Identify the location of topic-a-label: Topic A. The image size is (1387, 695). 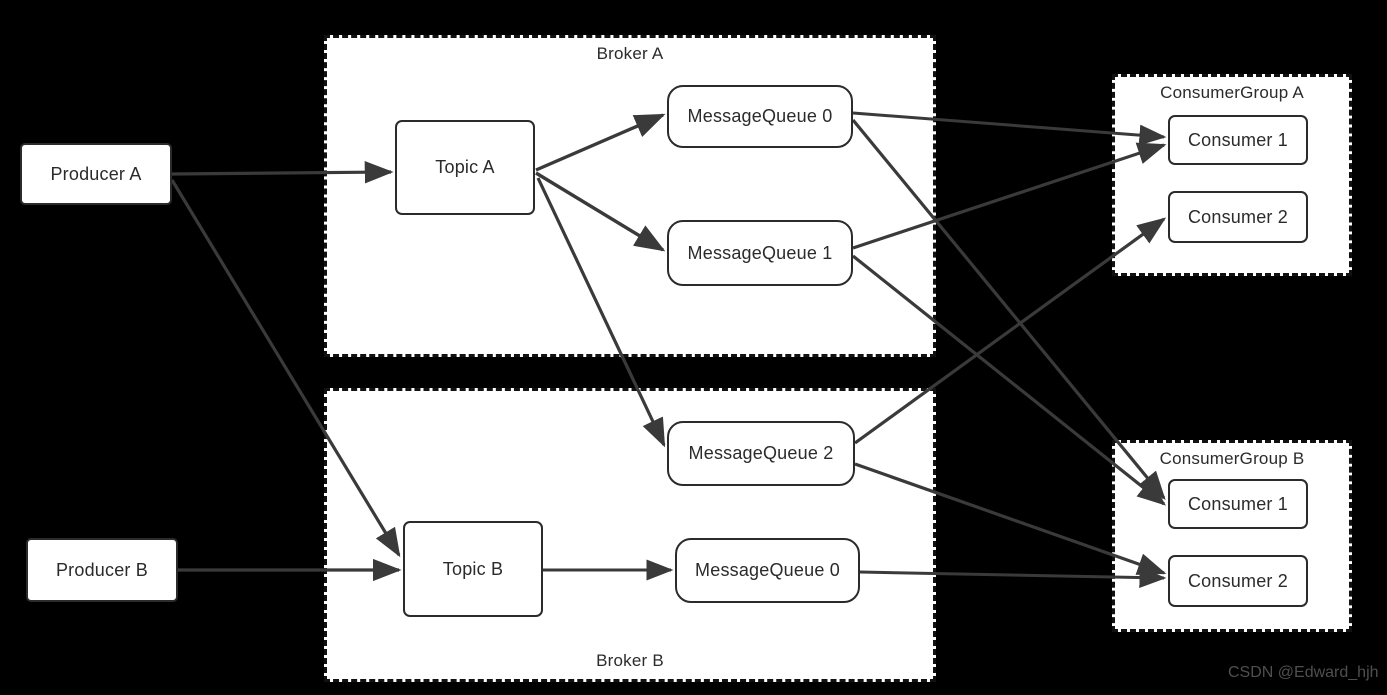
(465, 167).